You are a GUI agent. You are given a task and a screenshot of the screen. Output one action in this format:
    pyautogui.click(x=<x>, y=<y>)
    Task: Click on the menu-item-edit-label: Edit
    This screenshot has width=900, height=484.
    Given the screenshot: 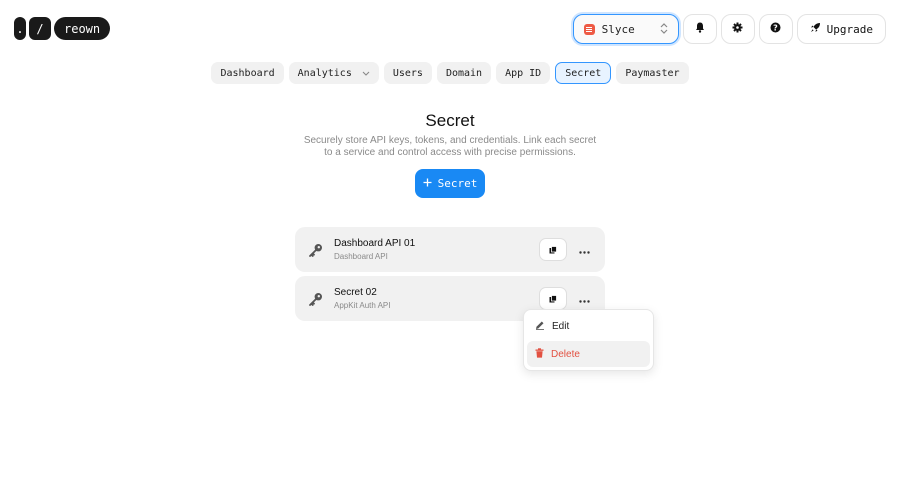 What is the action you would take?
    pyautogui.click(x=561, y=326)
    